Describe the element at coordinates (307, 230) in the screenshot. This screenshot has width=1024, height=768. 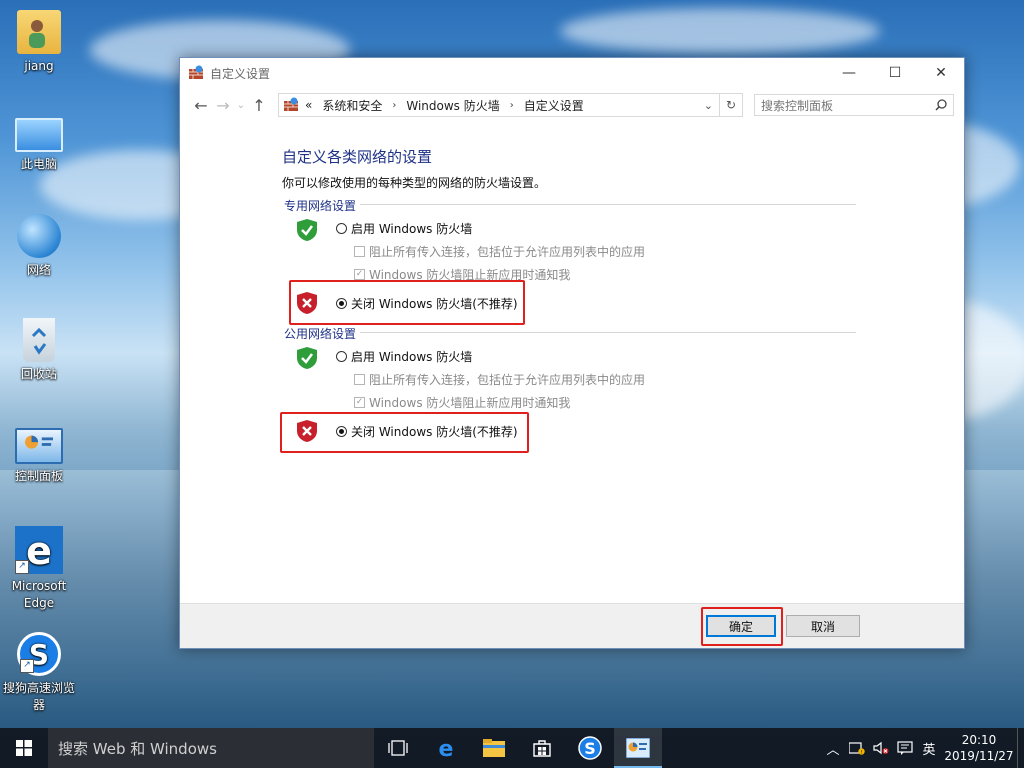
I see `green-shield-check-icon` at that location.